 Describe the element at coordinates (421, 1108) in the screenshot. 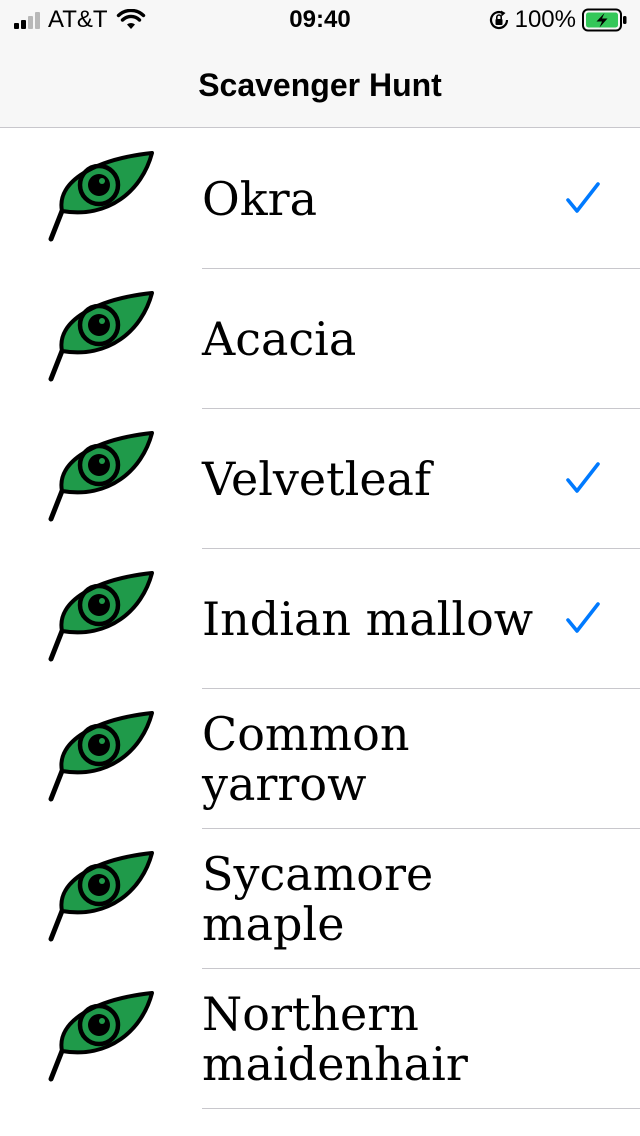

I see `row-separator` at that location.